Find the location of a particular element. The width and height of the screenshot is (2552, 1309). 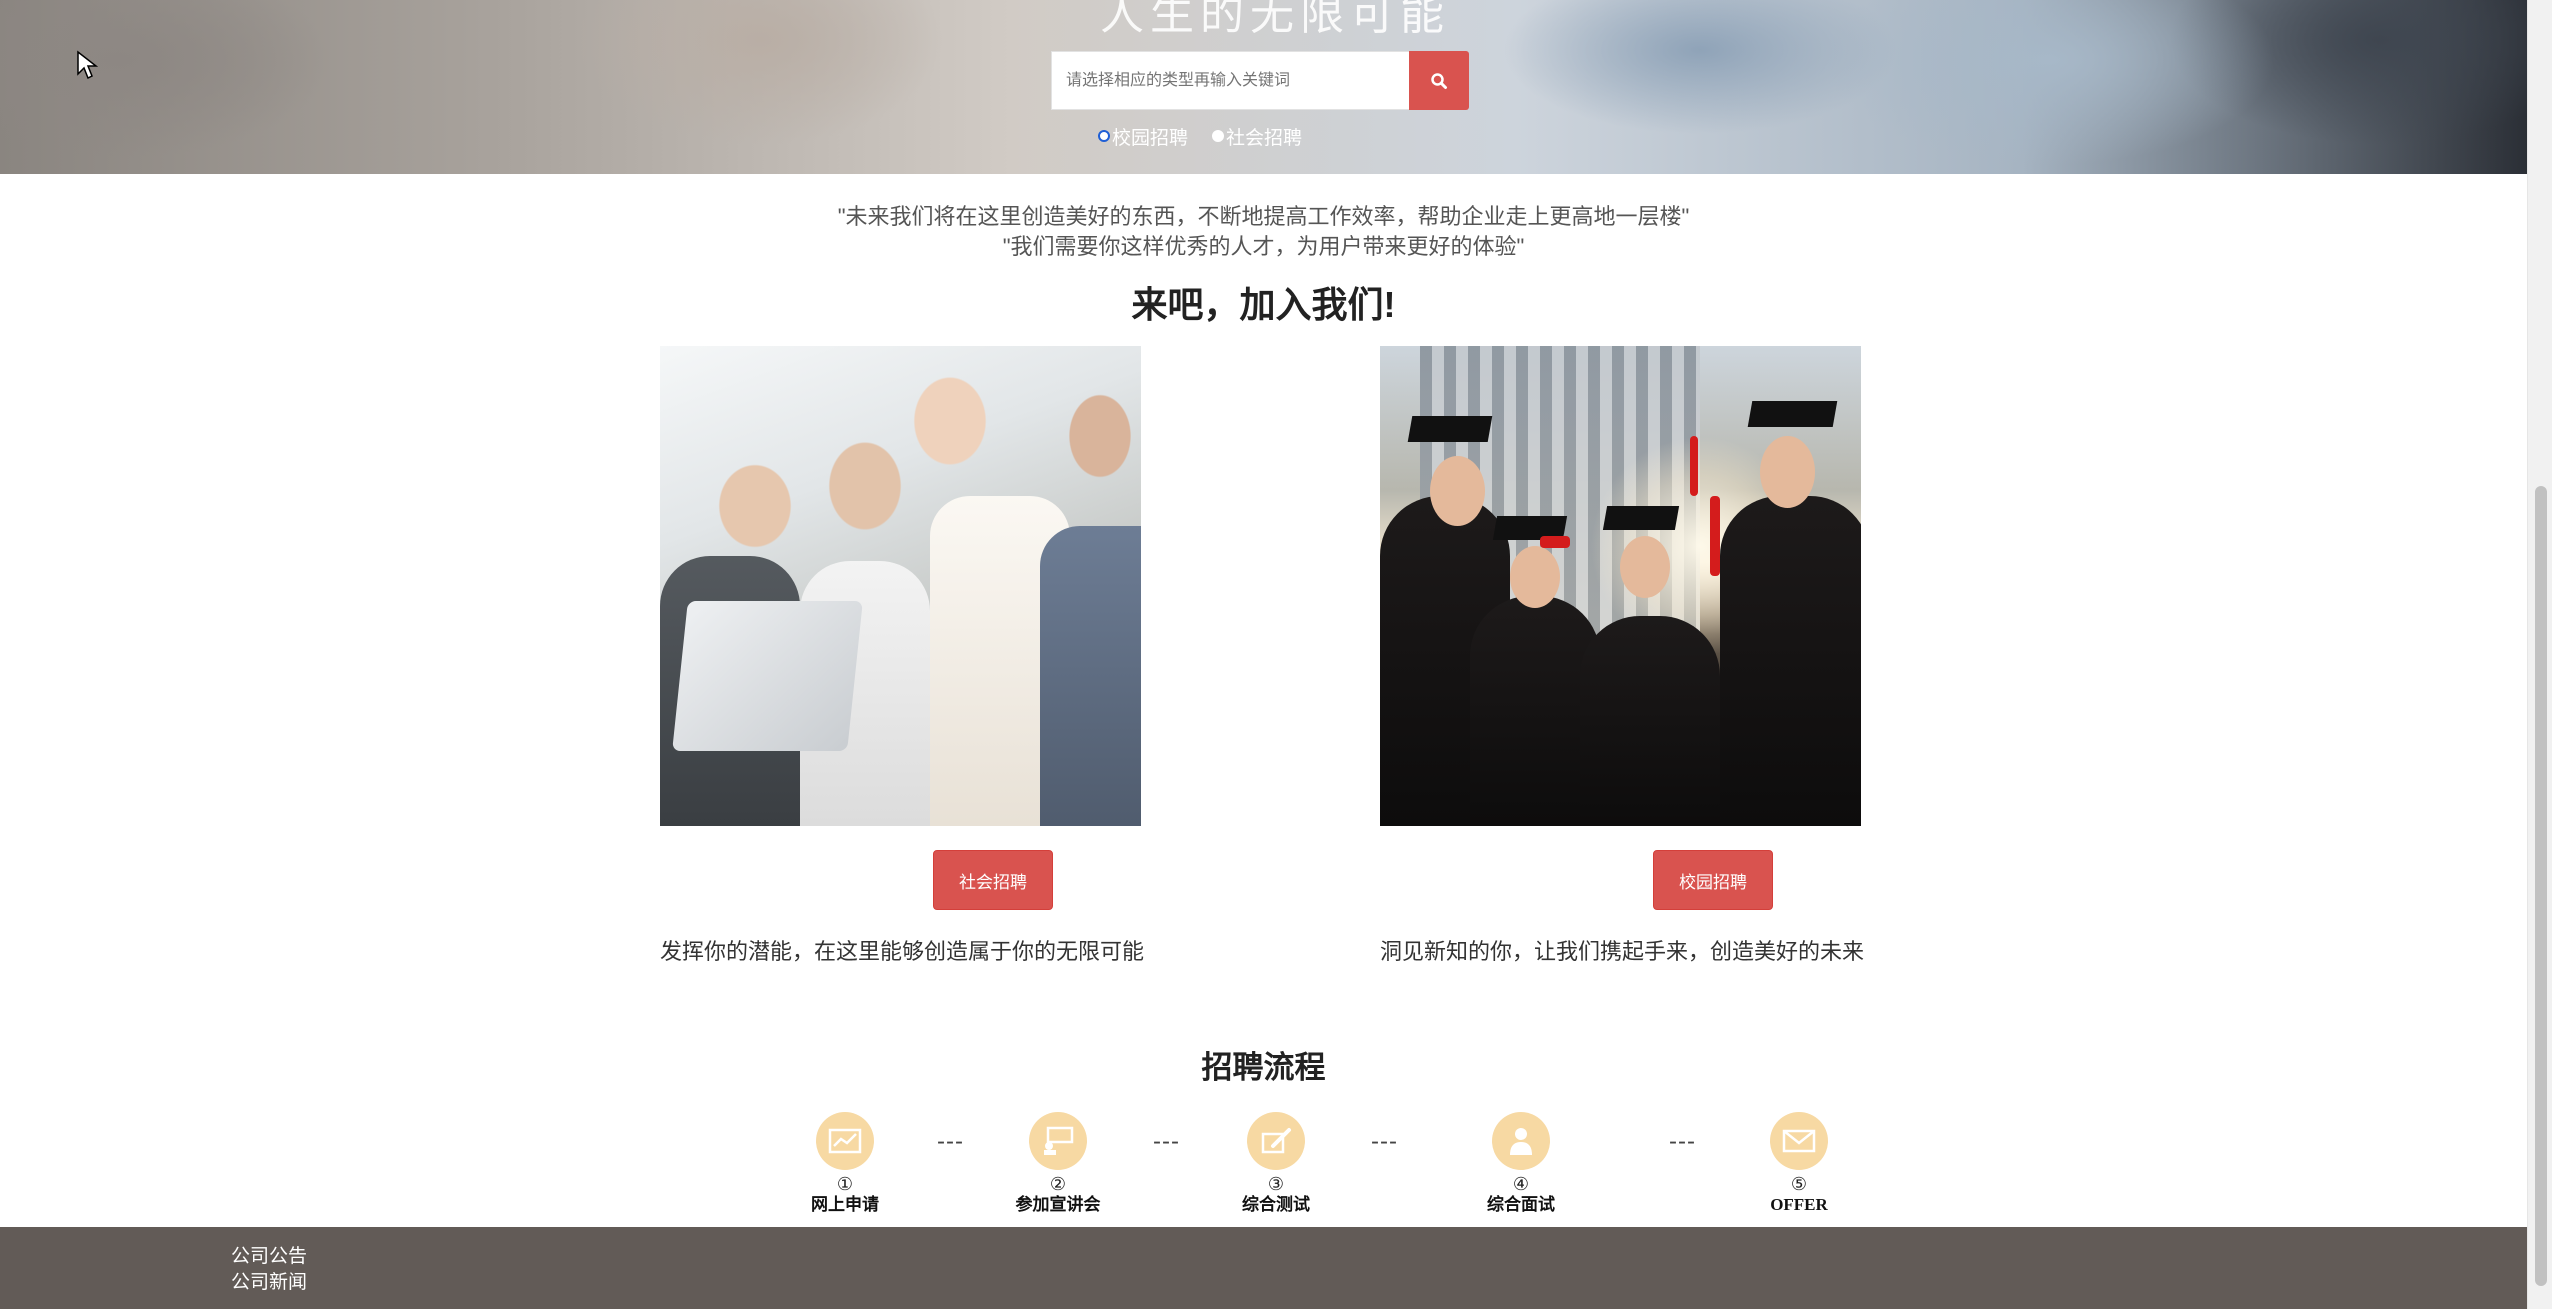

chart-icon is located at coordinates (845, 1141).